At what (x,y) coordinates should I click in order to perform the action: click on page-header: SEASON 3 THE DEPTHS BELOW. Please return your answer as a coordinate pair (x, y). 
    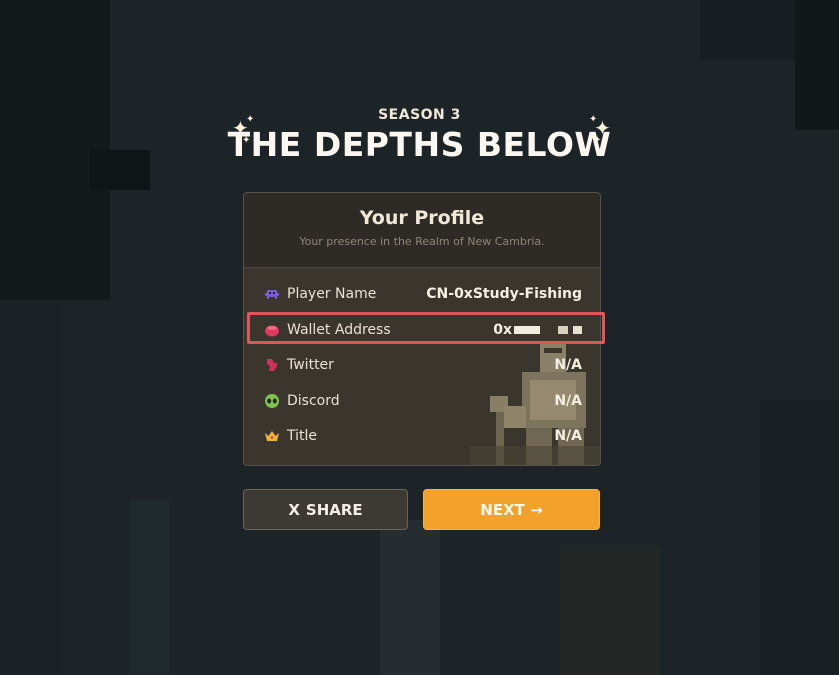
    Looking at the image, I should click on (419, 135).